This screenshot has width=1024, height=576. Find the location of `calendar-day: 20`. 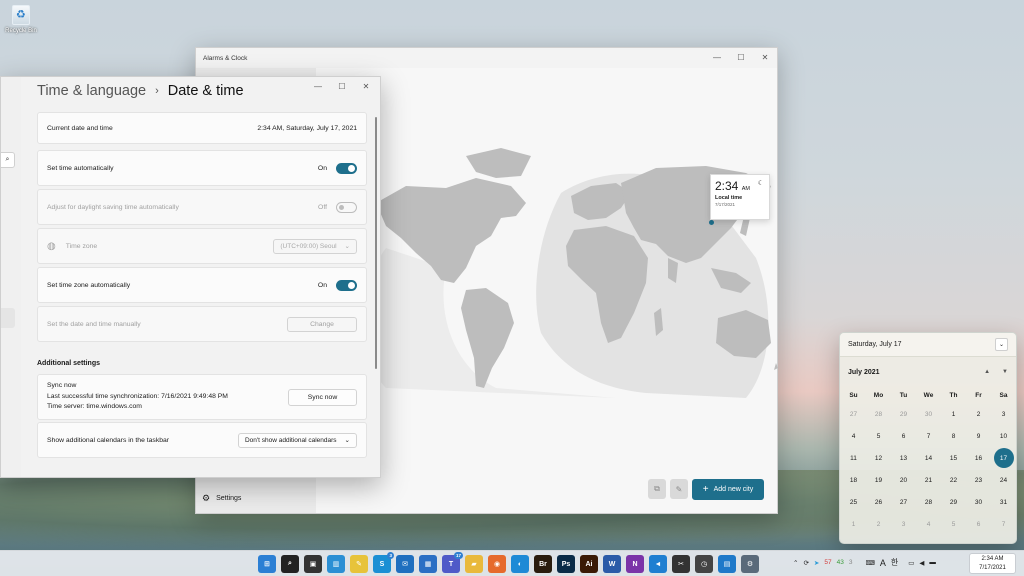

calendar-day: 20 is located at coordinates (903, 480).